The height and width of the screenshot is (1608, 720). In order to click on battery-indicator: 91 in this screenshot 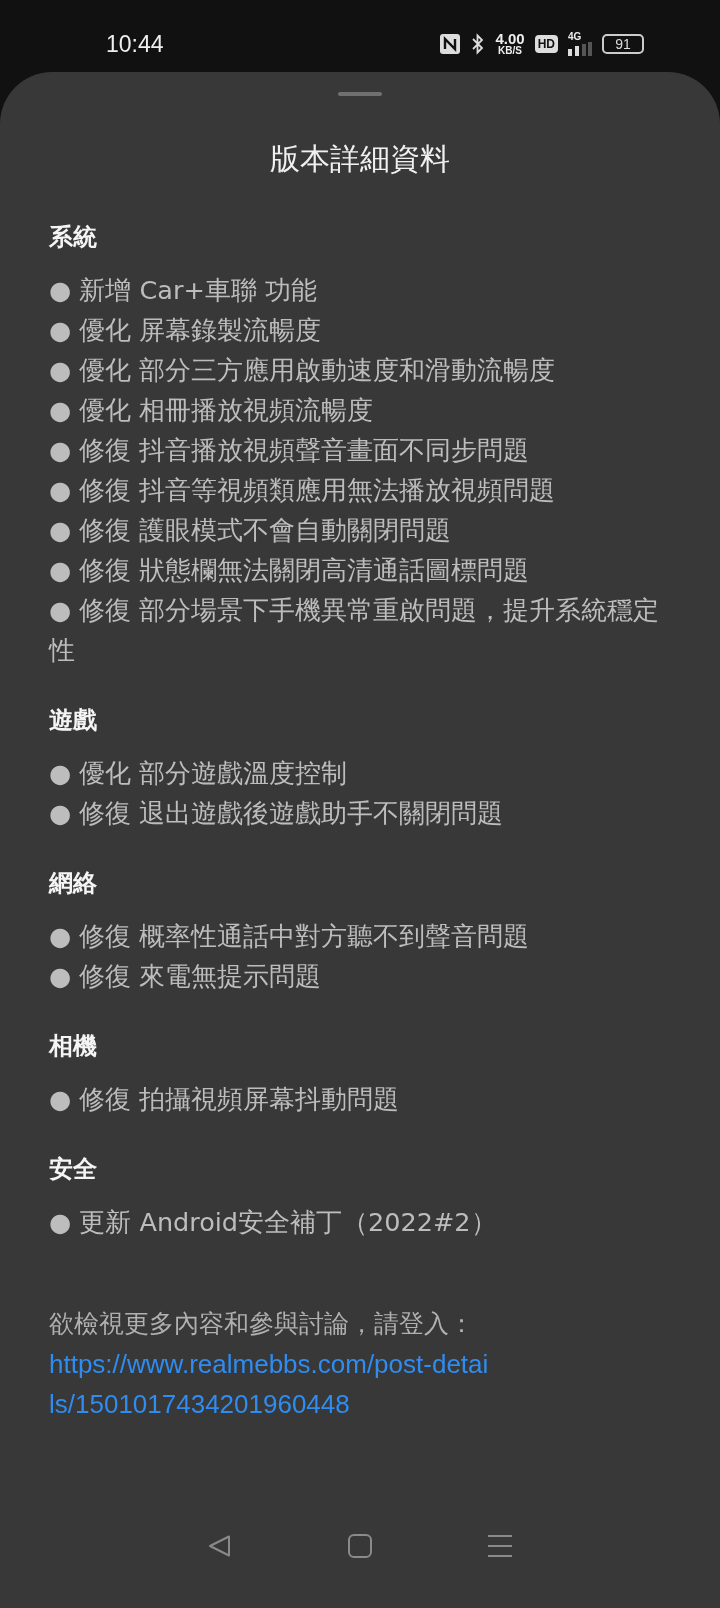, I will do `click(623, 43)`.